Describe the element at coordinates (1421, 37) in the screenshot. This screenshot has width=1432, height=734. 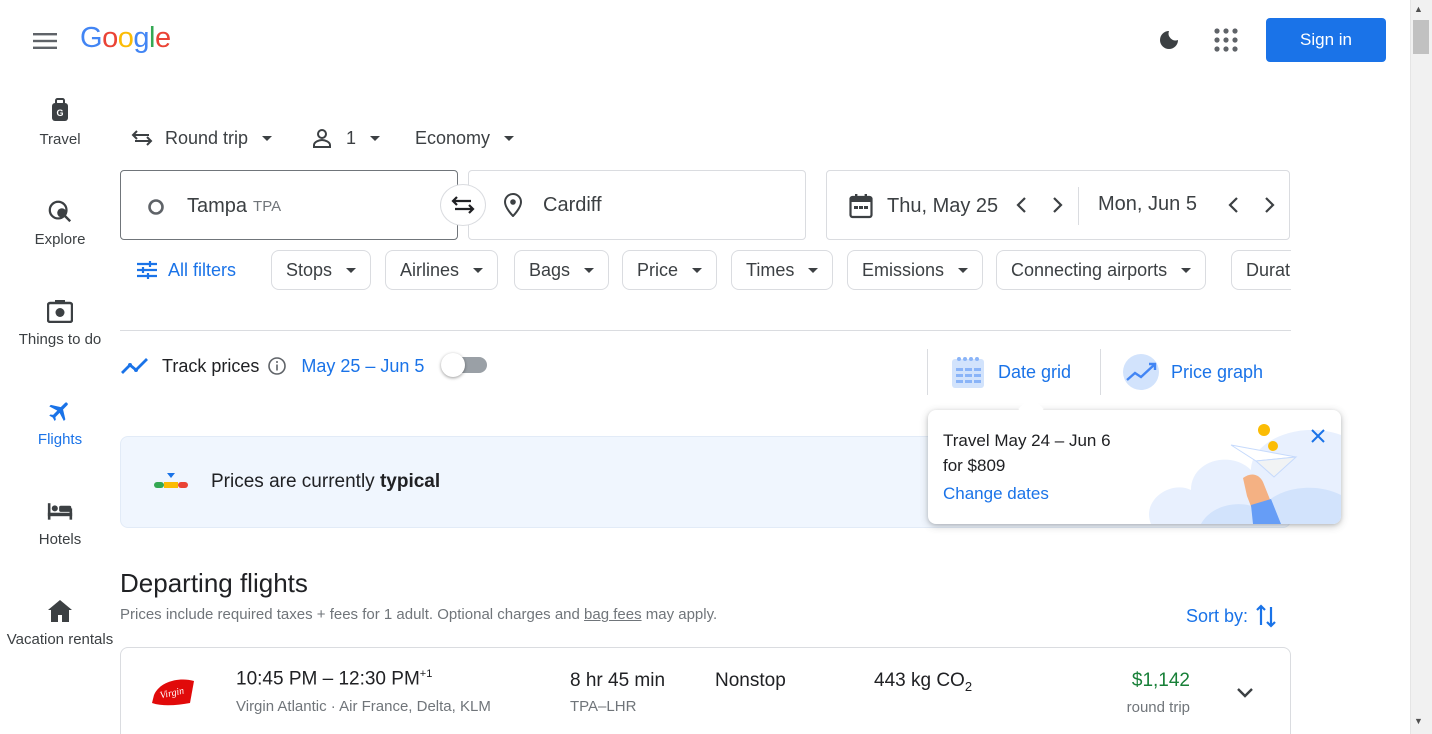
I see `scrollbar-thumb` at that location.